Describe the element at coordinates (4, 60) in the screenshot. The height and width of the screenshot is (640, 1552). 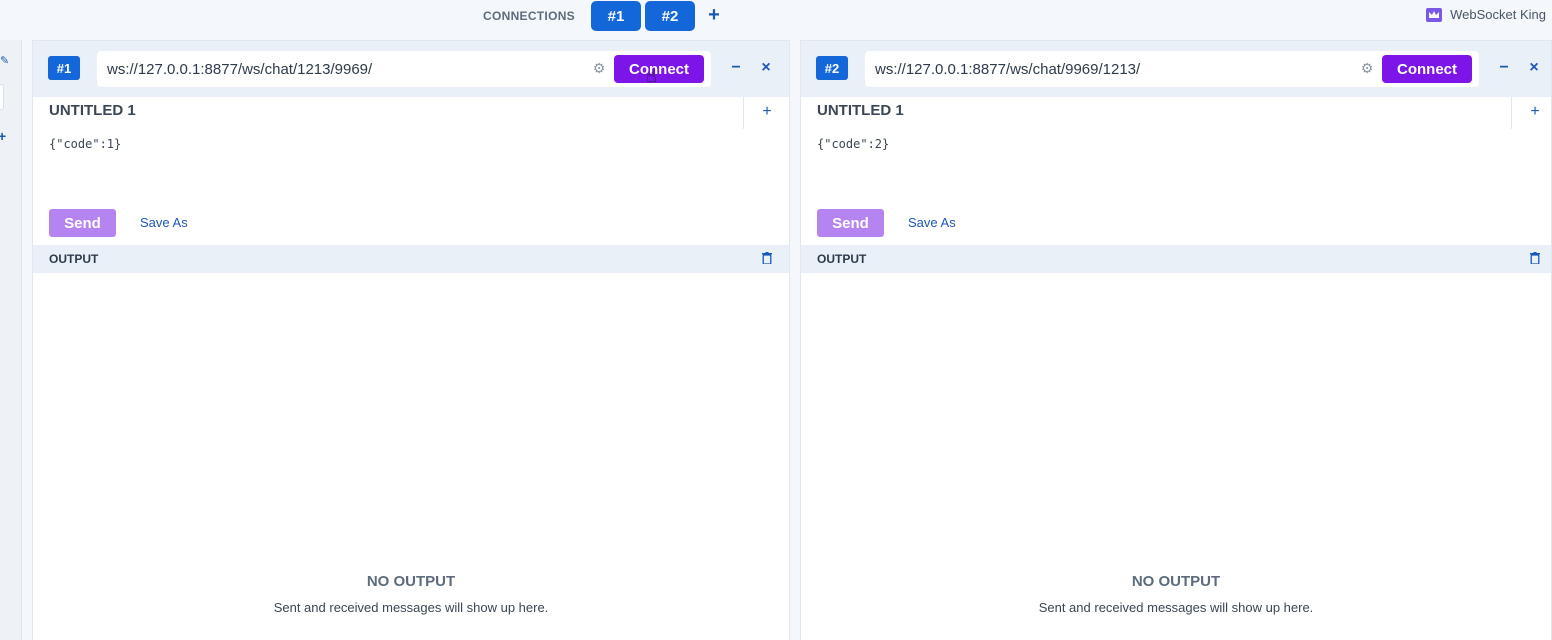
I see `edit-icon: ✎` at that location.